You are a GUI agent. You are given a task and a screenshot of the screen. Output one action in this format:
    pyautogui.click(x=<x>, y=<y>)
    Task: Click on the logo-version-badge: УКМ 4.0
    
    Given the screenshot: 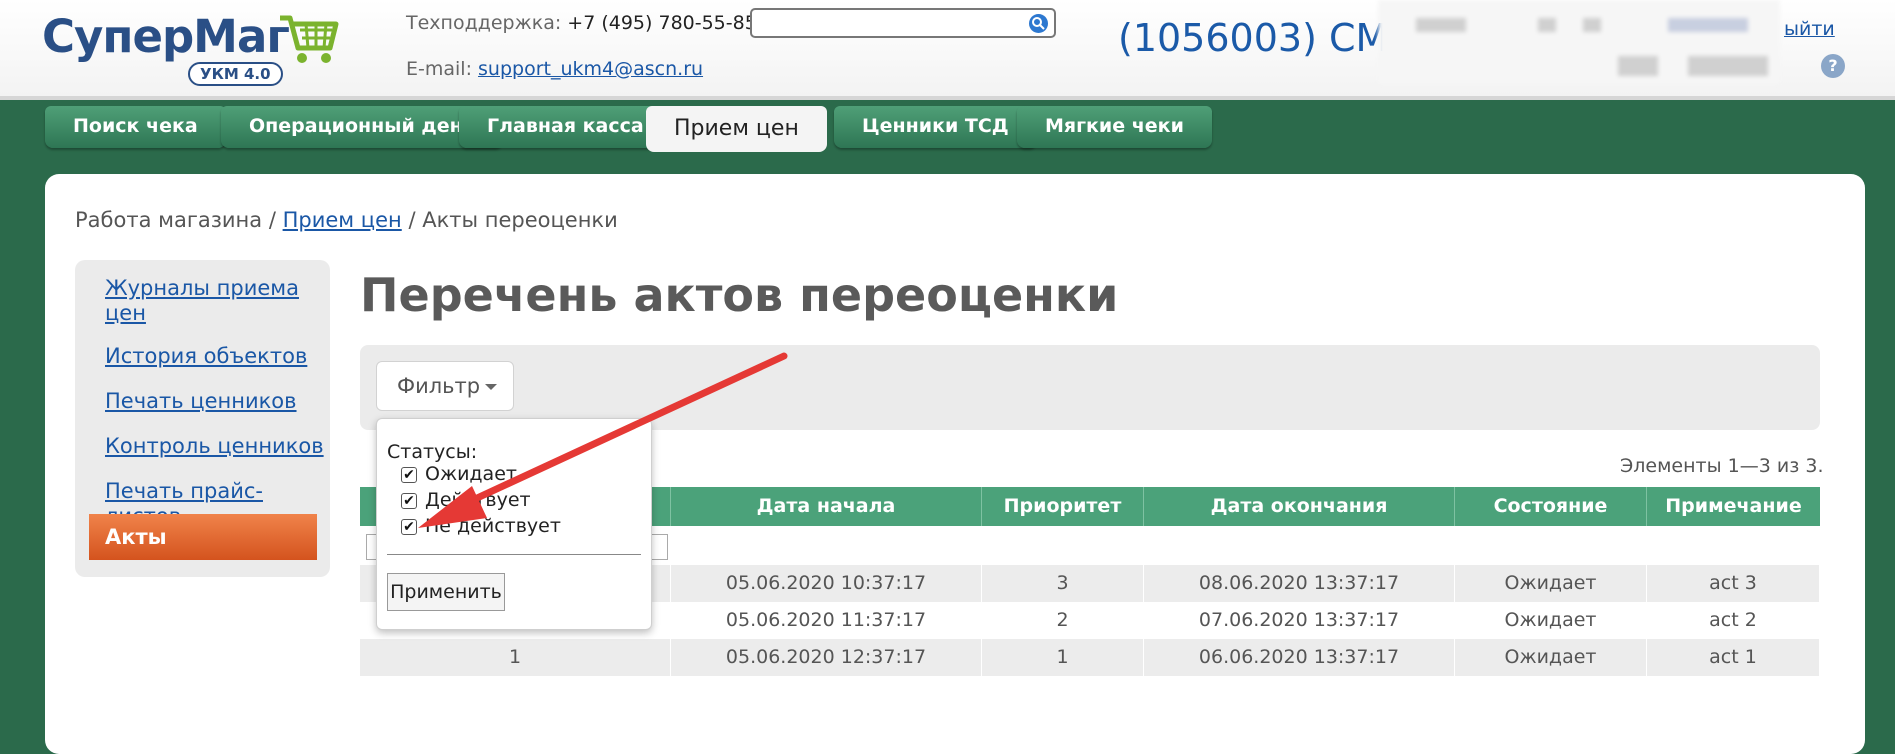 What is the action you would take?
    pyautogui.click(x=235, y=74)
    